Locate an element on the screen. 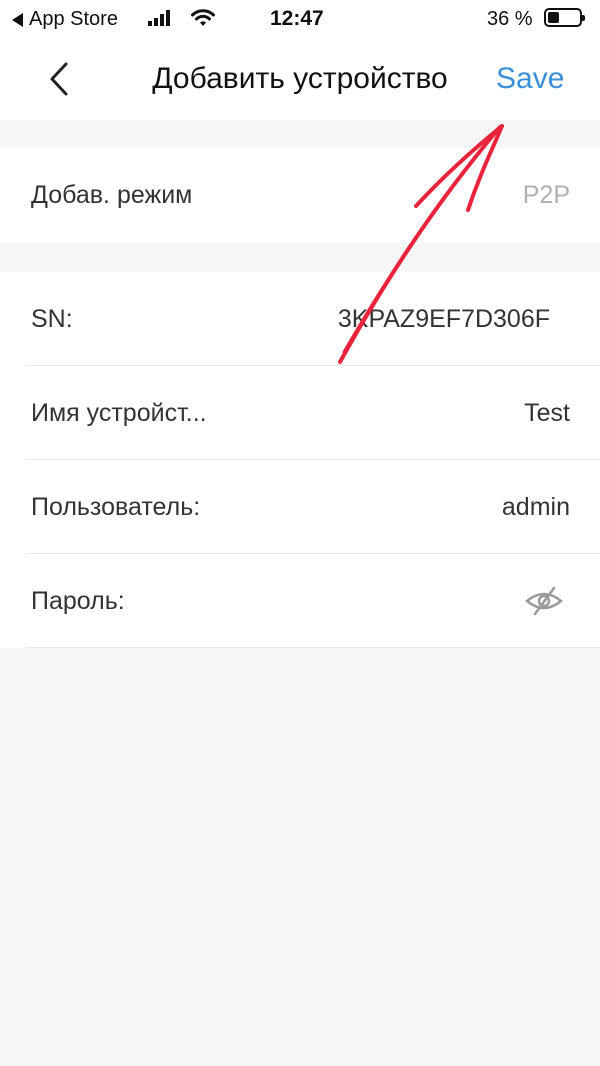 This screenshot has height=1066, width=600. section-spacer is located at coordinates (300, 134).